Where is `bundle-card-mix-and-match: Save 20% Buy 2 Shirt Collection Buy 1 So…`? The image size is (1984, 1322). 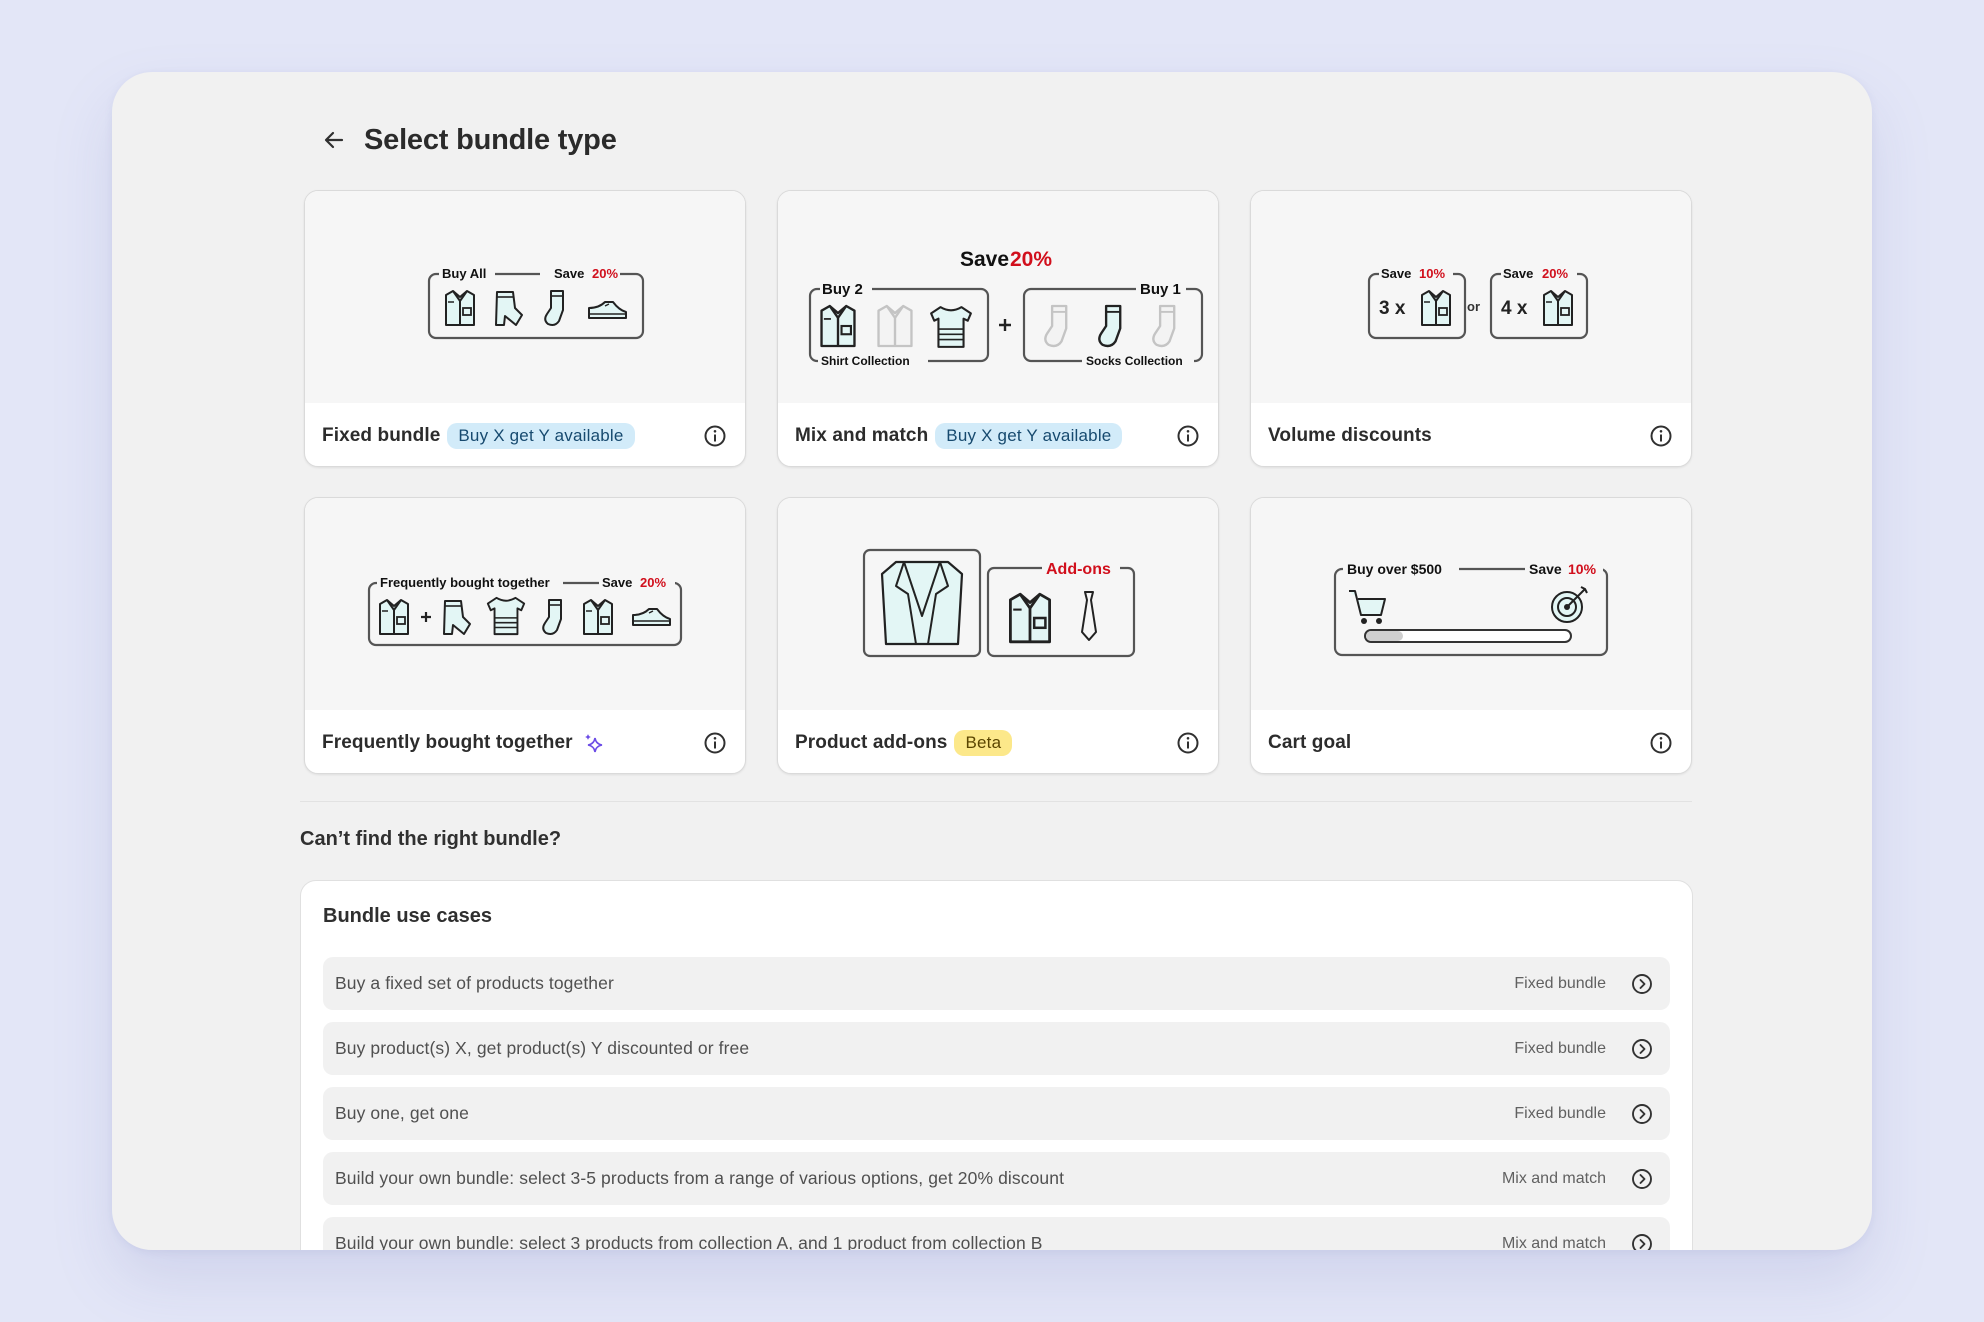 bundle-card-mix-and-match: Save 20% Buy 2 Shirt Collection Buy 1 So… is located at coordinates (998, 328).